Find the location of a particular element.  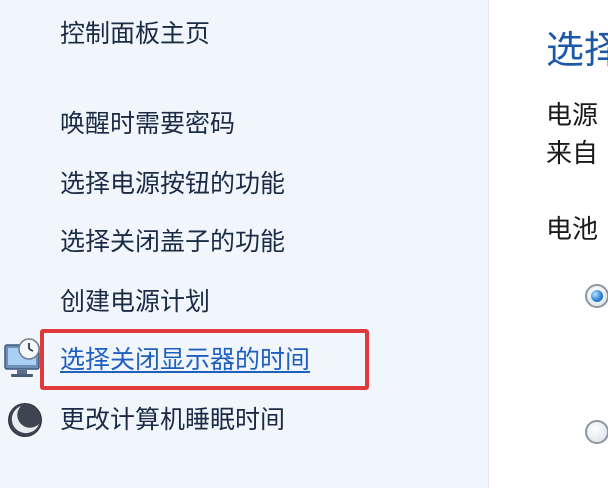

sidebar-link-control-panel-home: 控制面板主页 is located at coordinates (135, 34).